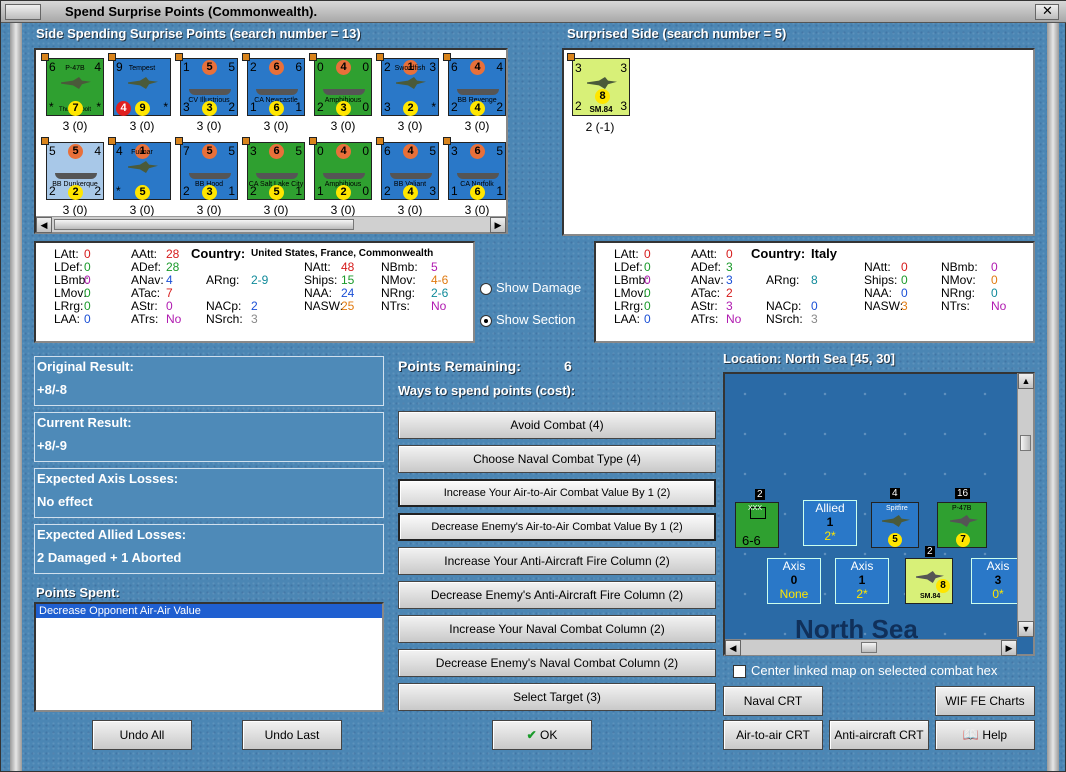 Image resolution: width=1066 pixels, height=772 pixels. What do you see at coordinates (751, 540) in the screenshot?
I see `unit-strength: 6-6` at bounding box center [751, 540].